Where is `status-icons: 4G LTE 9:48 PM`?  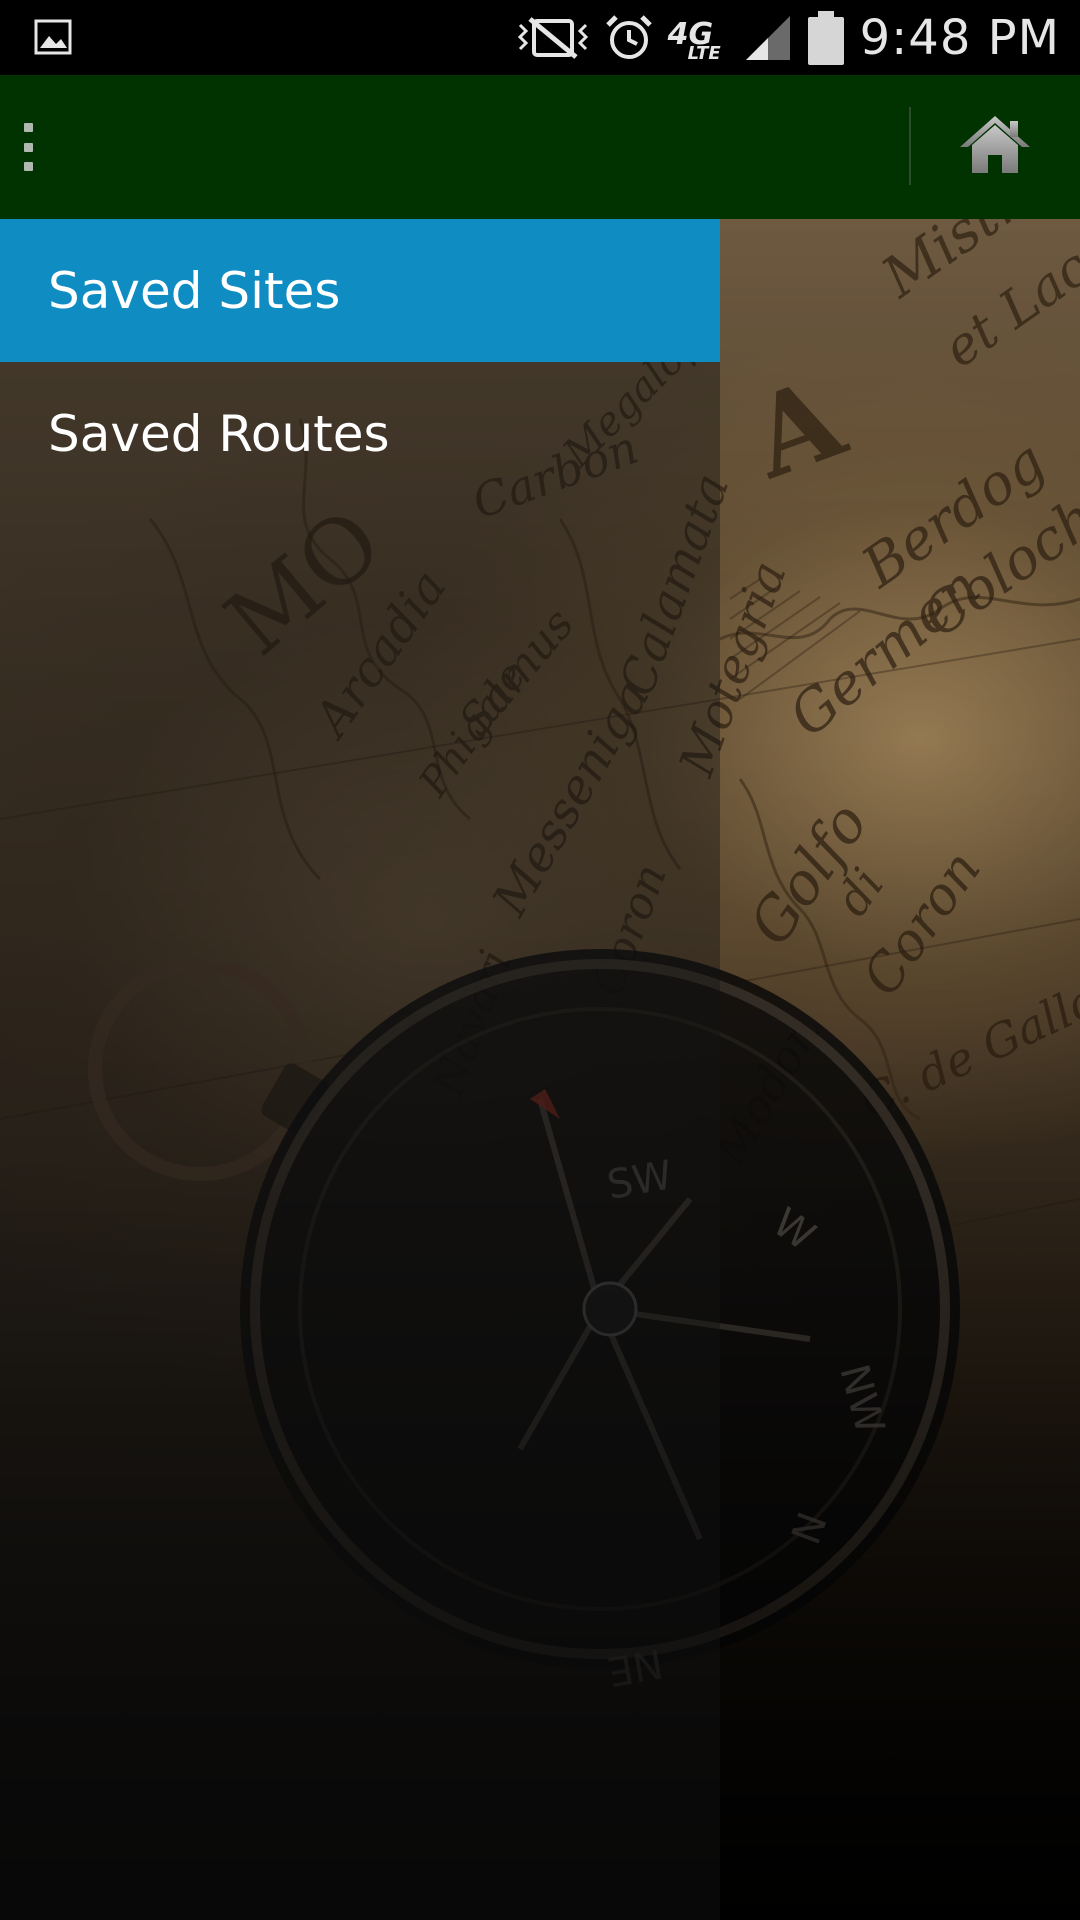 status-icons: 4G LTE 9:48 PM is located at coordinates (798, 37).